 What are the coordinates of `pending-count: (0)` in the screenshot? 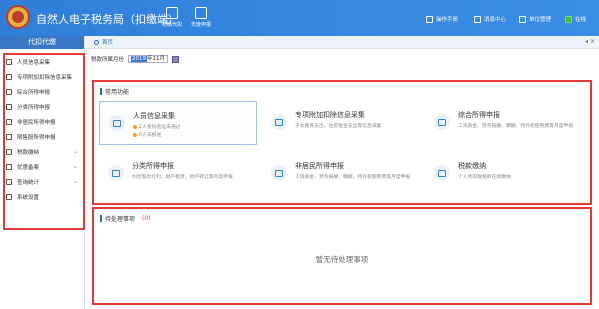 It's located at (146, 218).